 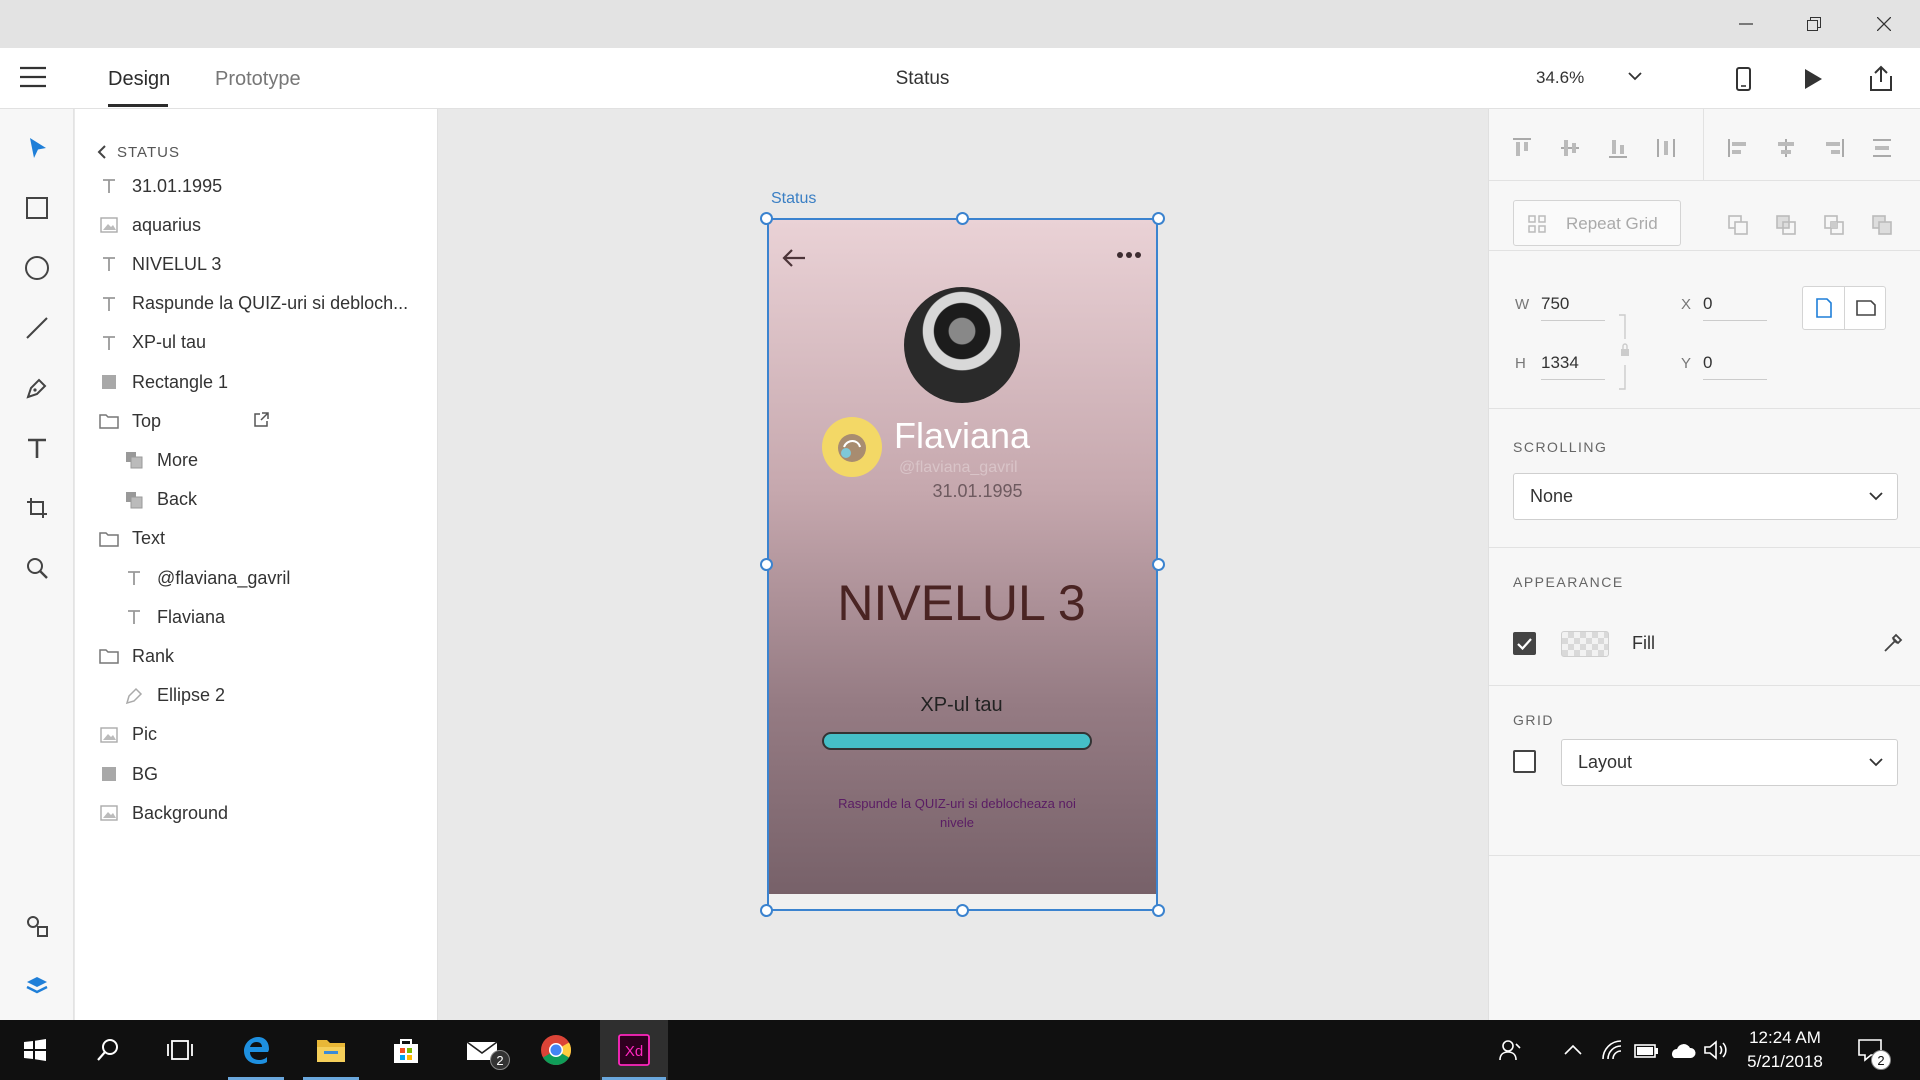 What do you see at coordinates (261, 420) in the screenshot?
I see `open-external-icon` at bounding box center [261, 420].